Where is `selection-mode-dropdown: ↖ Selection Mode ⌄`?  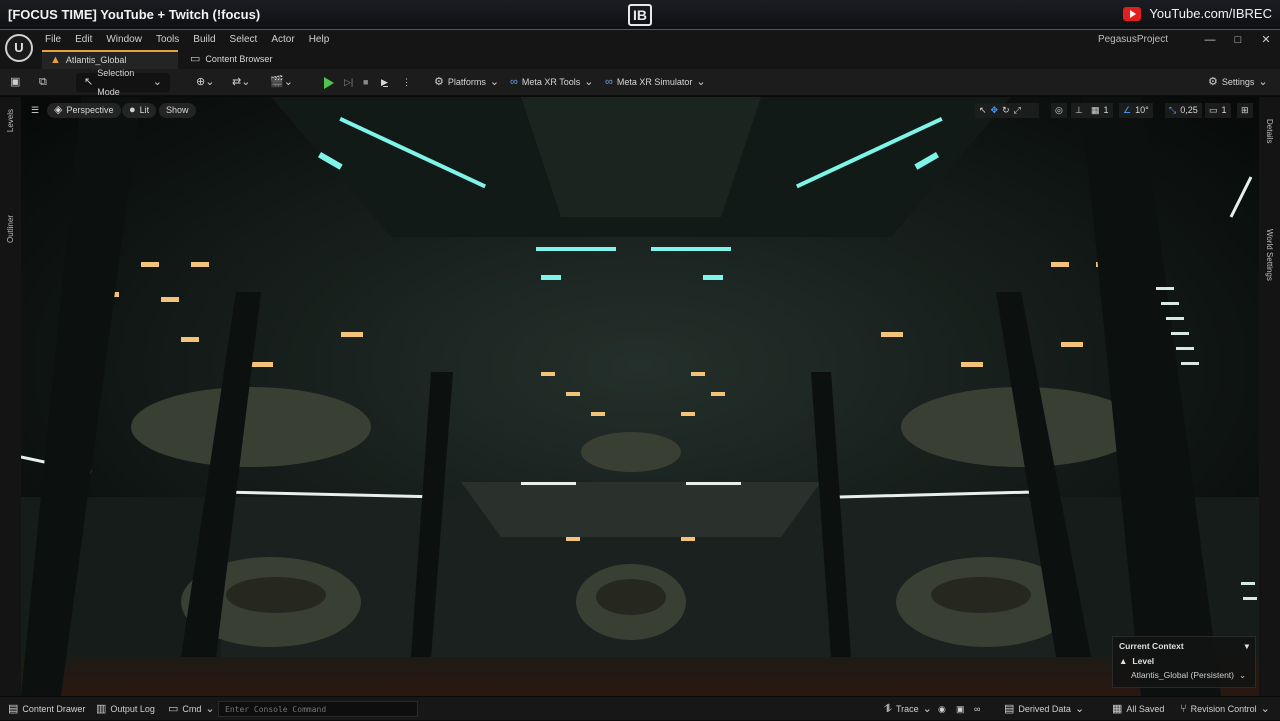
selection-mode-dropdown: ↖ Selection Mode ⌄ is located at coordinates (123, 82).